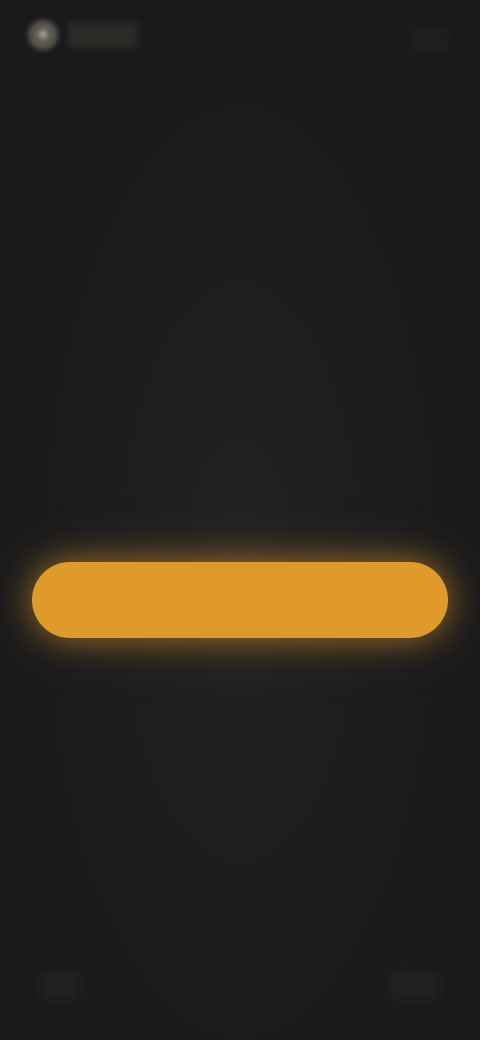  What do you see at coordinates (240, 40) in the screenshot?
I see `top-bar: ✦` at bounding box center [240, 40].